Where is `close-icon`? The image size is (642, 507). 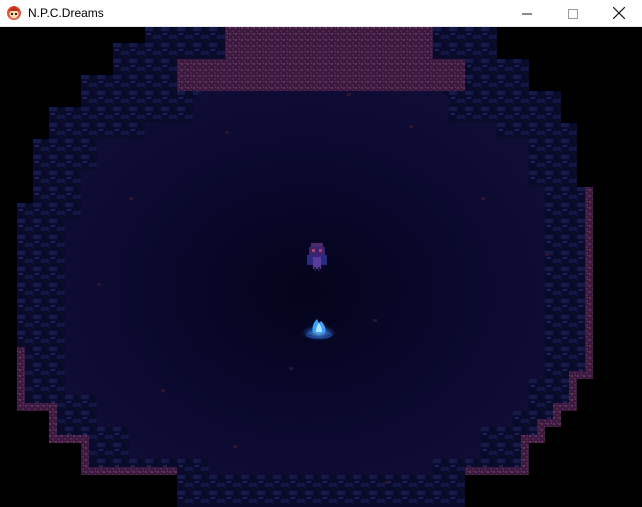 close-icon is located at coordinates (619, 14).